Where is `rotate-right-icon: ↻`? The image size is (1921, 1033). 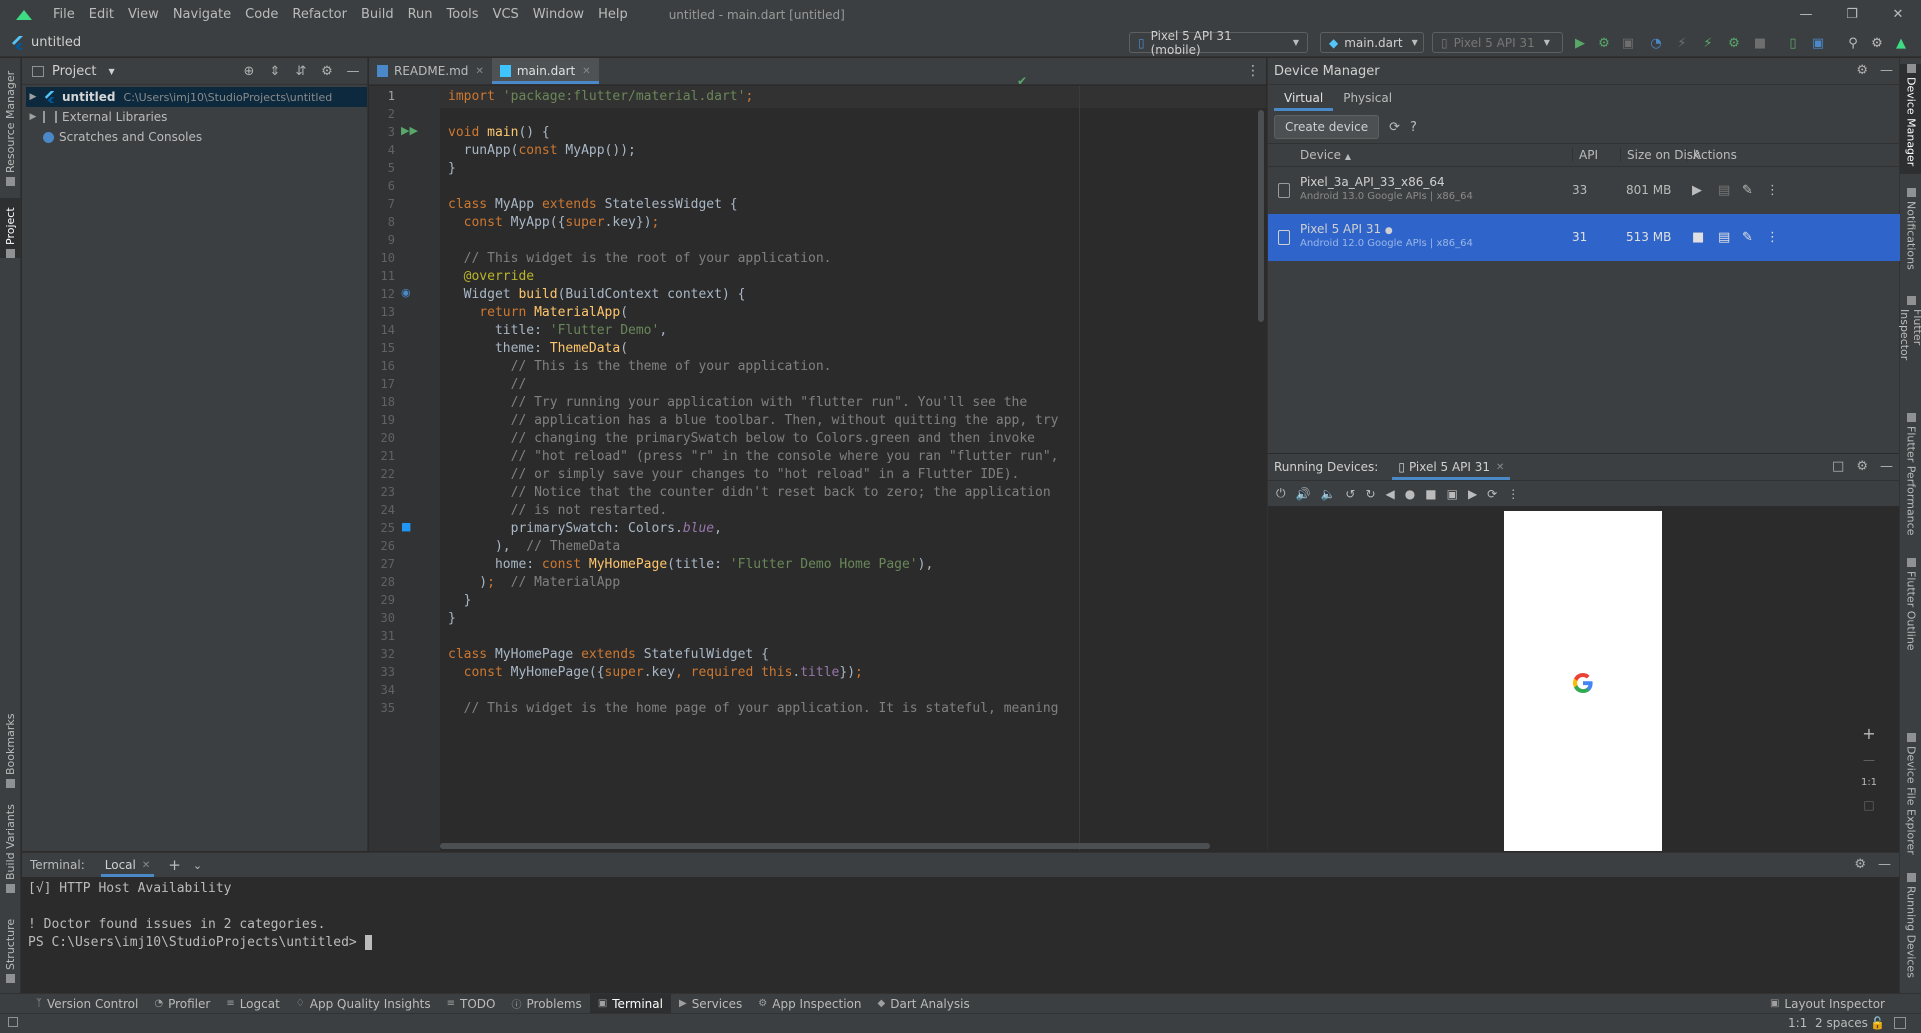 rotate-right-icon: ↻ is located at coordinates (1370, 494).